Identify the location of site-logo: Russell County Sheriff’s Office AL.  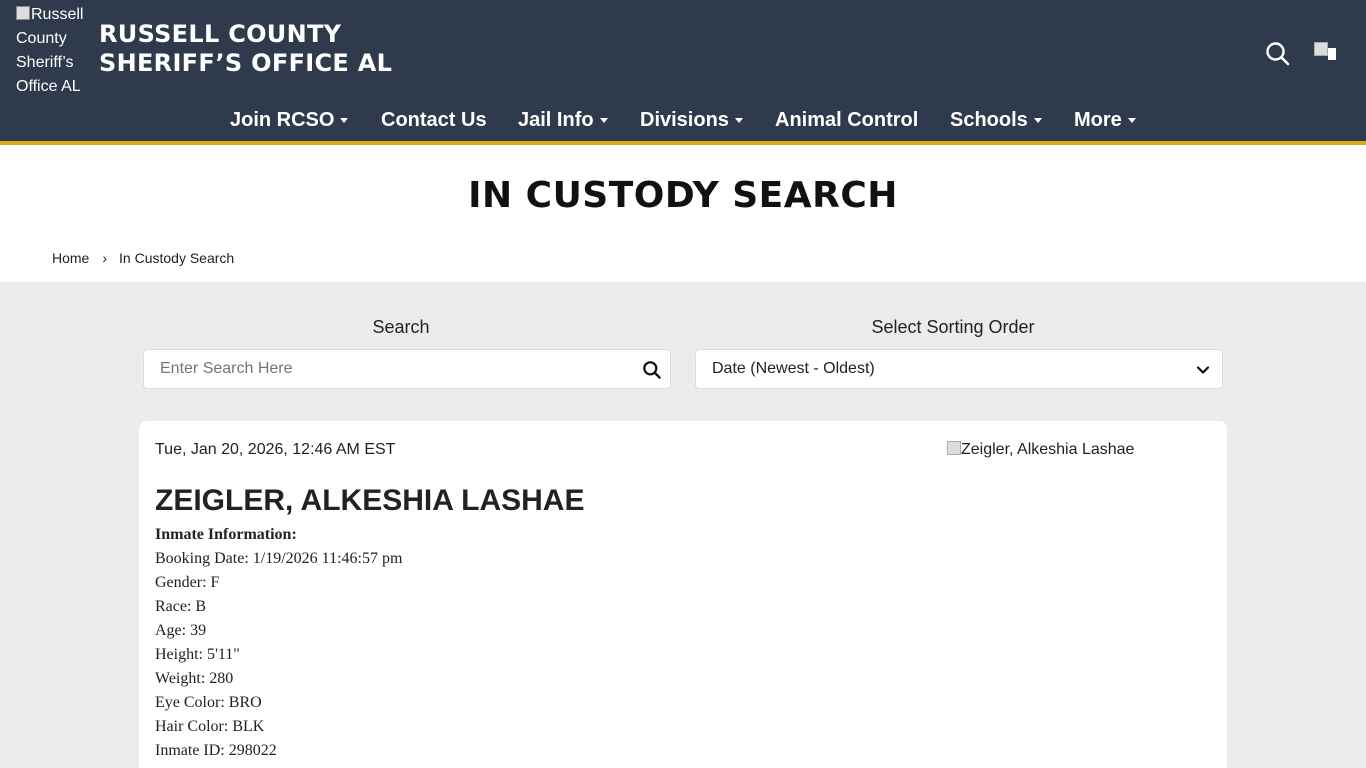
(57, 51).